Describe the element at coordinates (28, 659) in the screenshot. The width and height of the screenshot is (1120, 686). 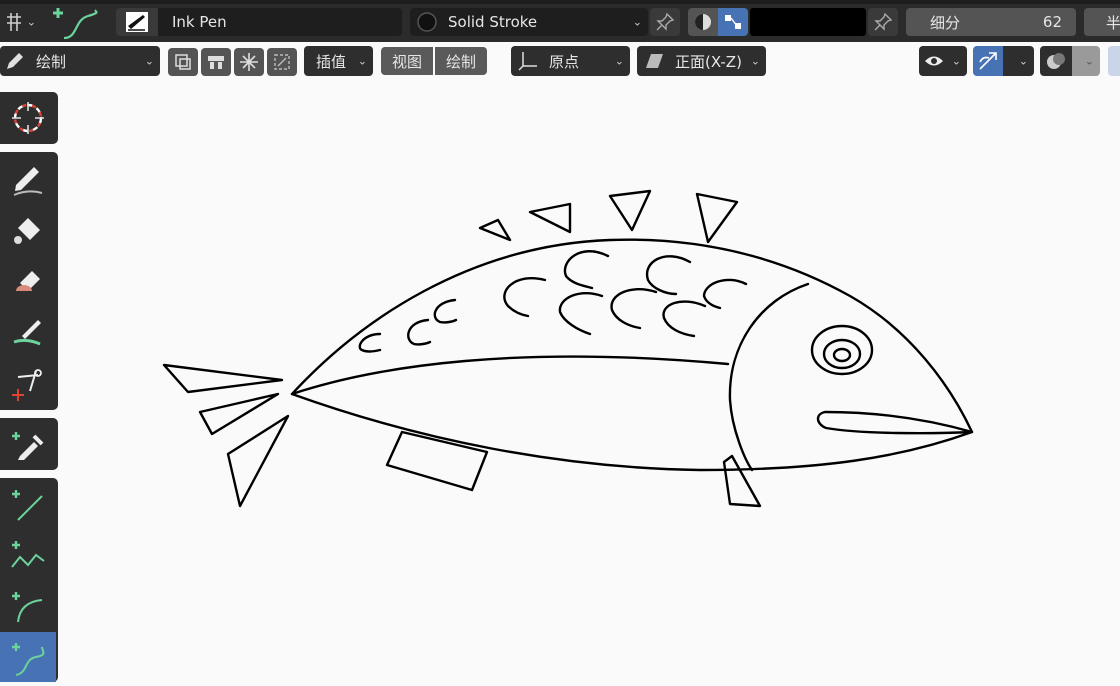
I see `curve-icon` at that location.